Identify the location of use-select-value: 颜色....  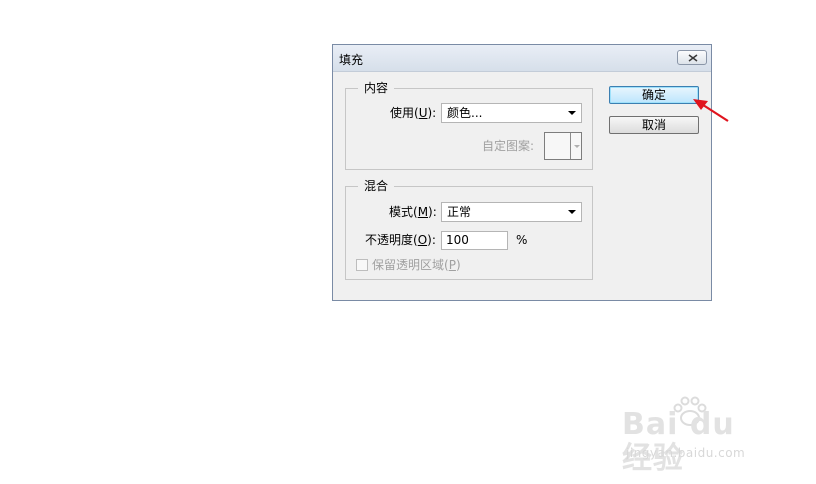
(465, 113).